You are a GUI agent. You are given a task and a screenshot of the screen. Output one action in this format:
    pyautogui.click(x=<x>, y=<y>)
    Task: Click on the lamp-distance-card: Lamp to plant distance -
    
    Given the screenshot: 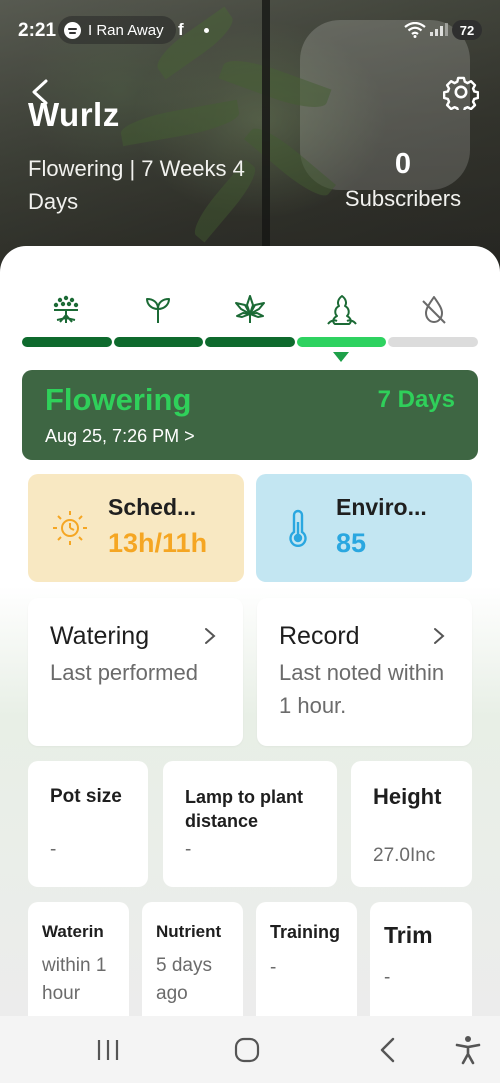 What is the action you would take?
    pyautogui.click(x=250, y=824)
    